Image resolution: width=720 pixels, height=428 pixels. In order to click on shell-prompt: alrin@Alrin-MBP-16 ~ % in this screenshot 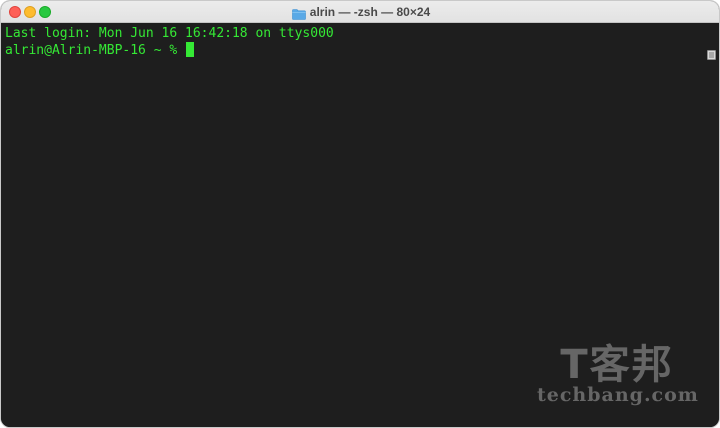, I will do `click(95, 50)`.